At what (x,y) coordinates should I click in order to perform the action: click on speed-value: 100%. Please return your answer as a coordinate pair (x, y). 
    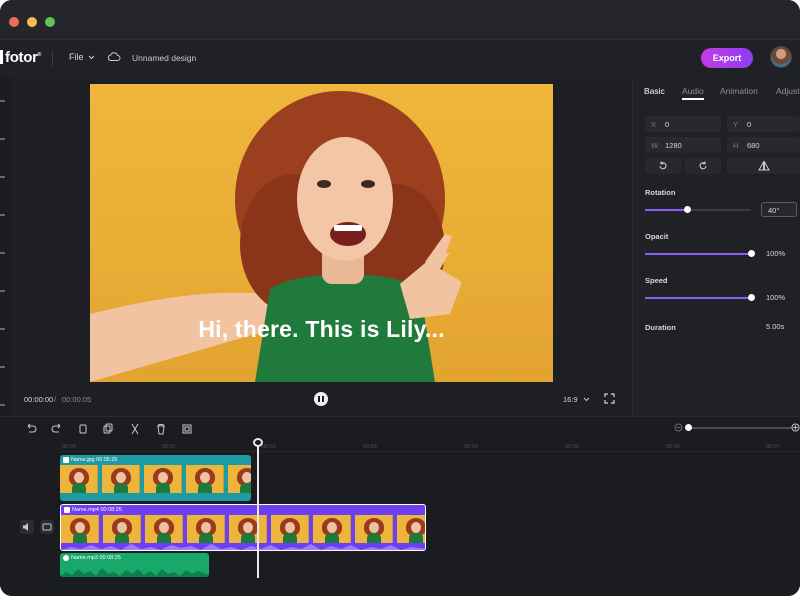
    Looking at the image, I should click on (775, 297).